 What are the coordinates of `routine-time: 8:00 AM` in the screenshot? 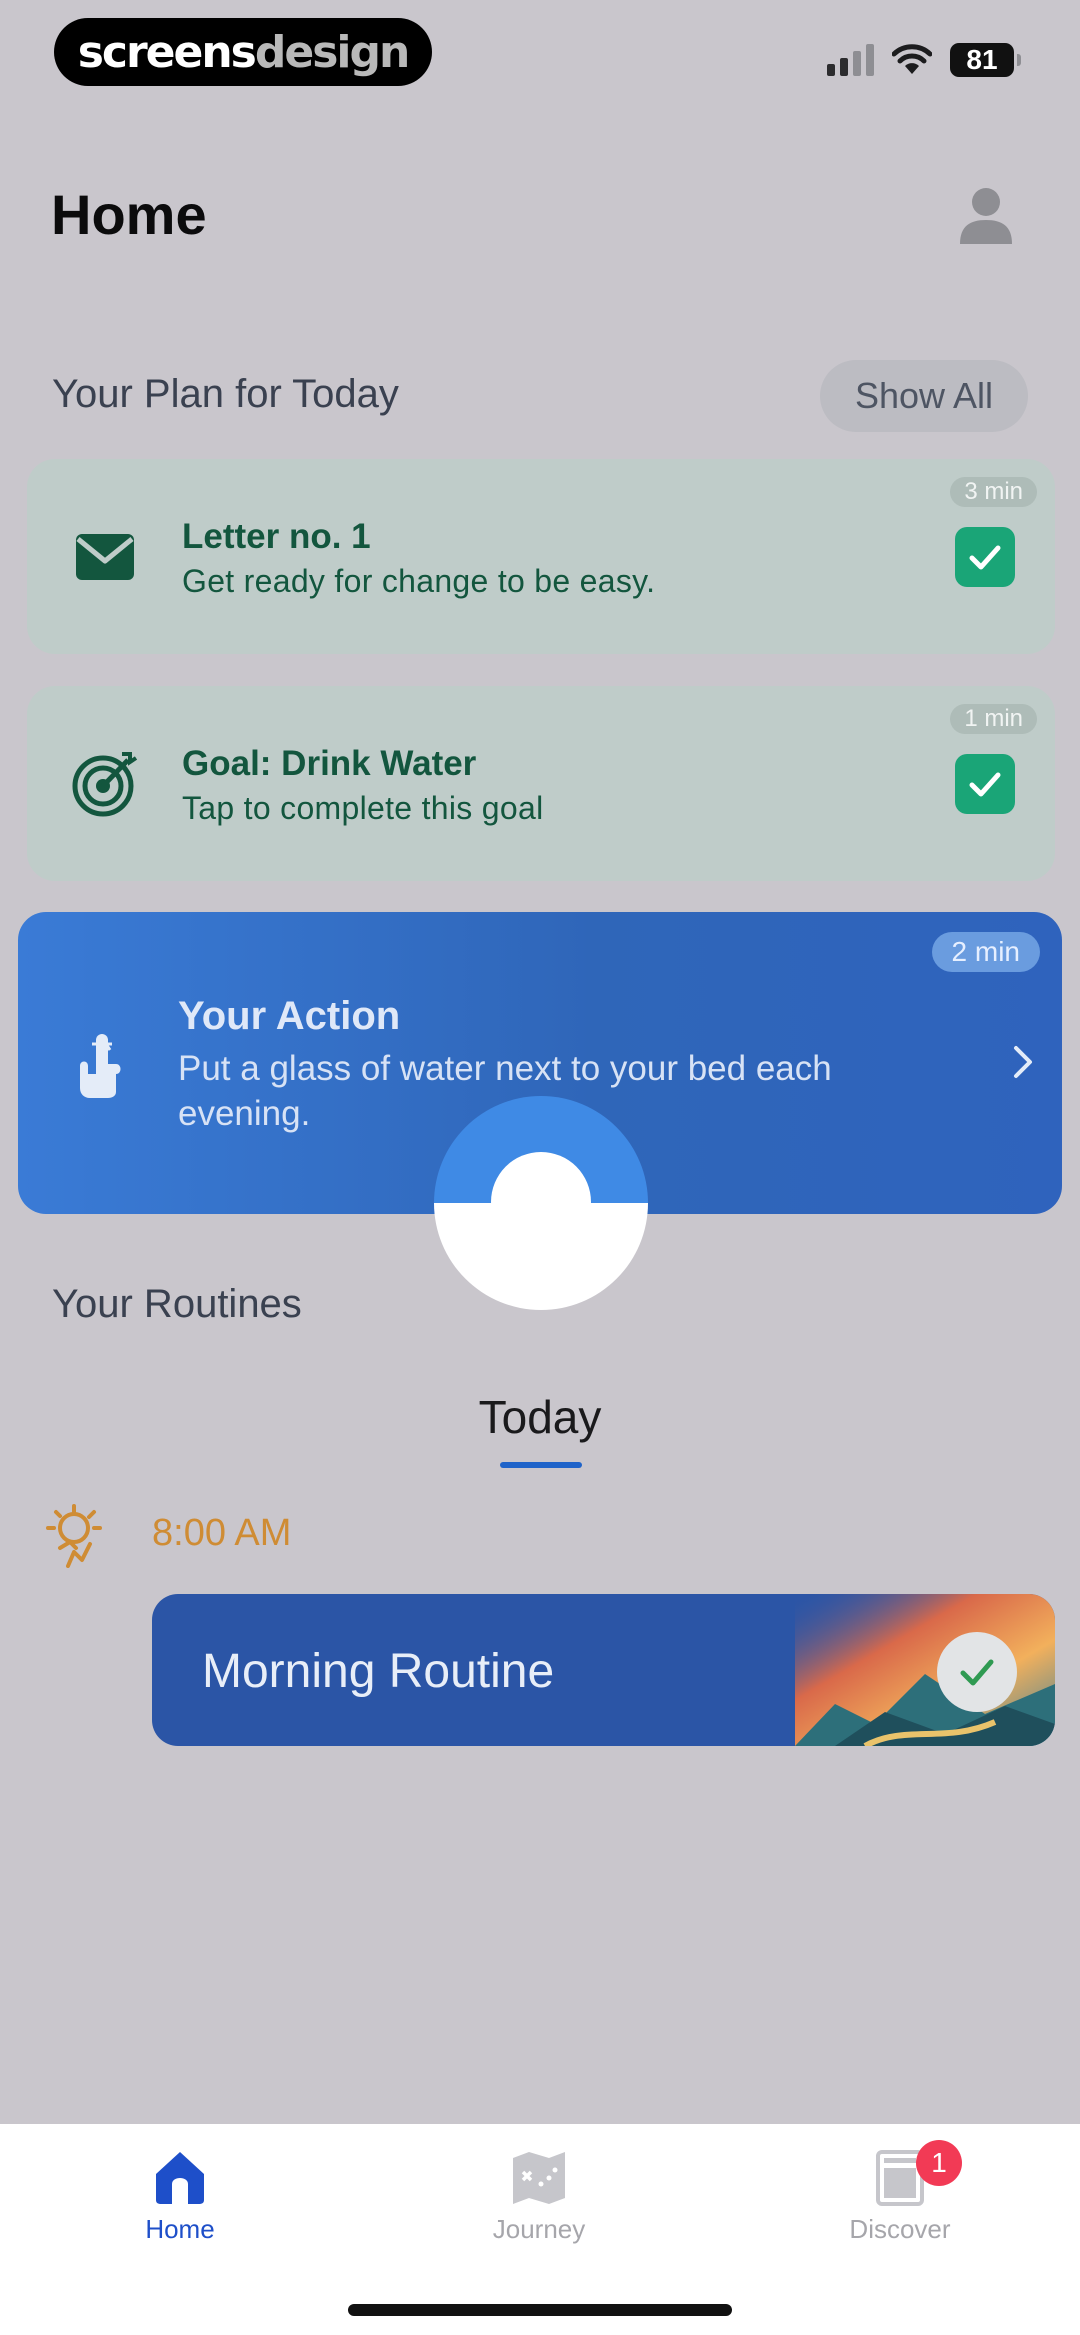 It's located at (222, 1533).